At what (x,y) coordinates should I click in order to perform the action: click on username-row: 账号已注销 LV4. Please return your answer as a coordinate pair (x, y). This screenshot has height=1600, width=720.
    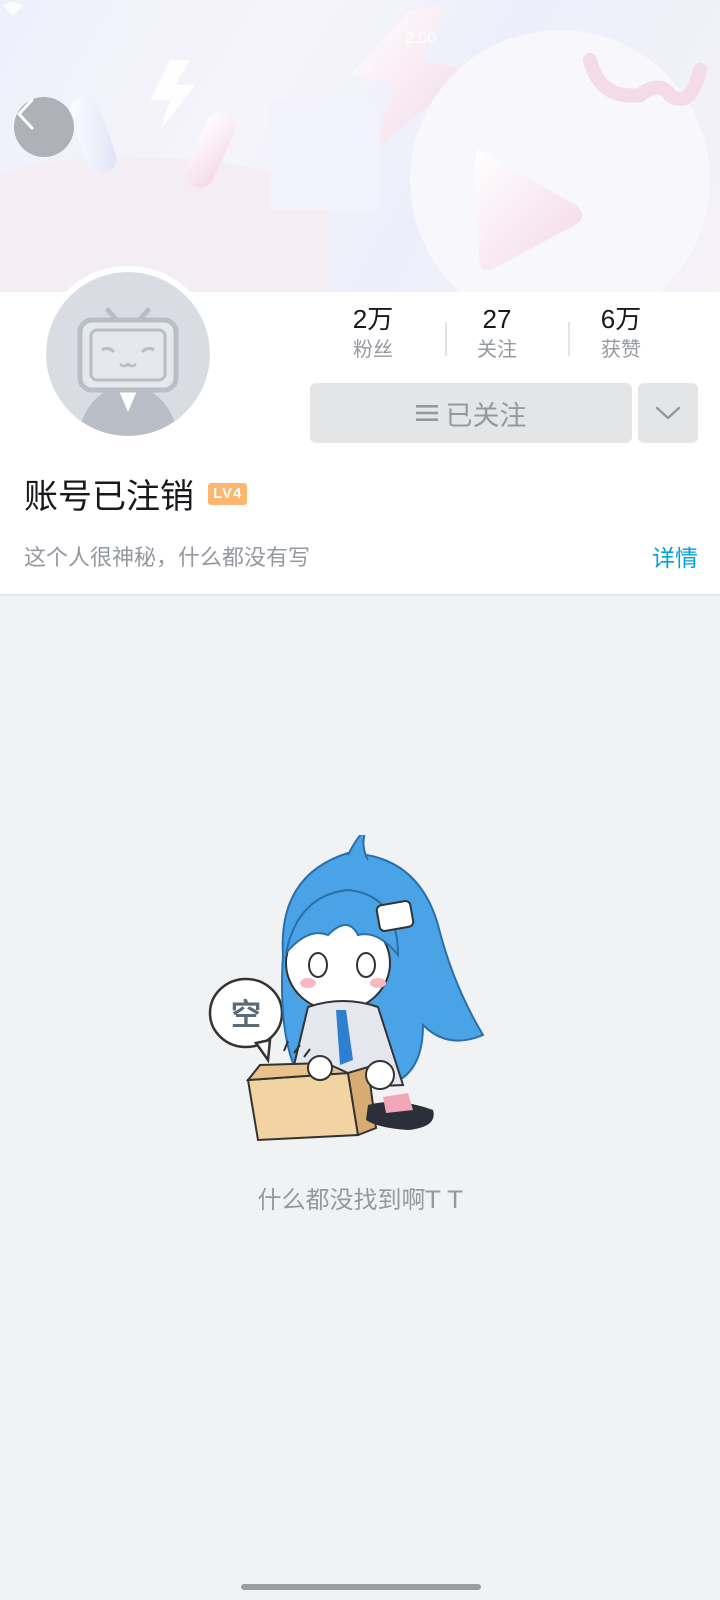
    Looking at the image, I should click on (136, 493).